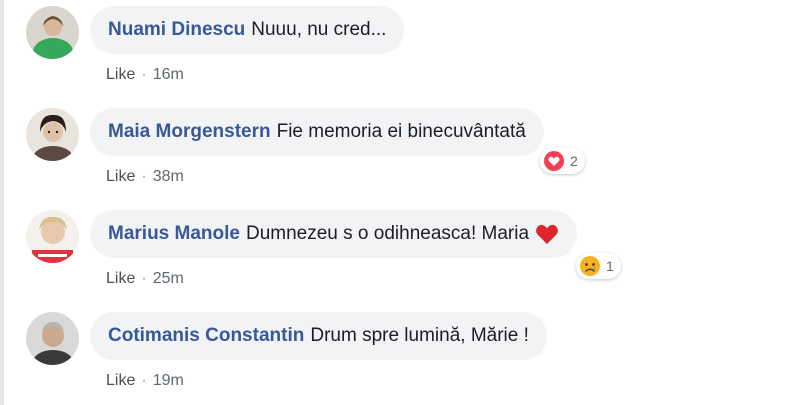 The image size is (800, 405). I want to click on reaction-count: 1, so click(610, 266).